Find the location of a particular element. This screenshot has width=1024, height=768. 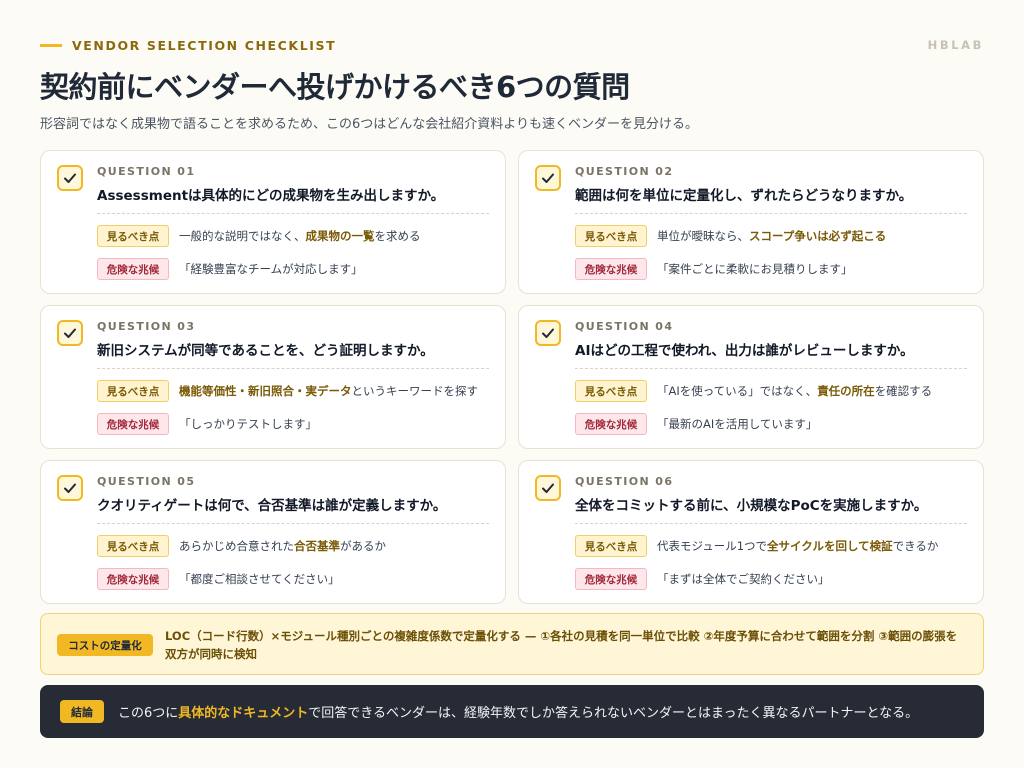

question-number: QUESTION 02 is located at coordinates (624, 171).